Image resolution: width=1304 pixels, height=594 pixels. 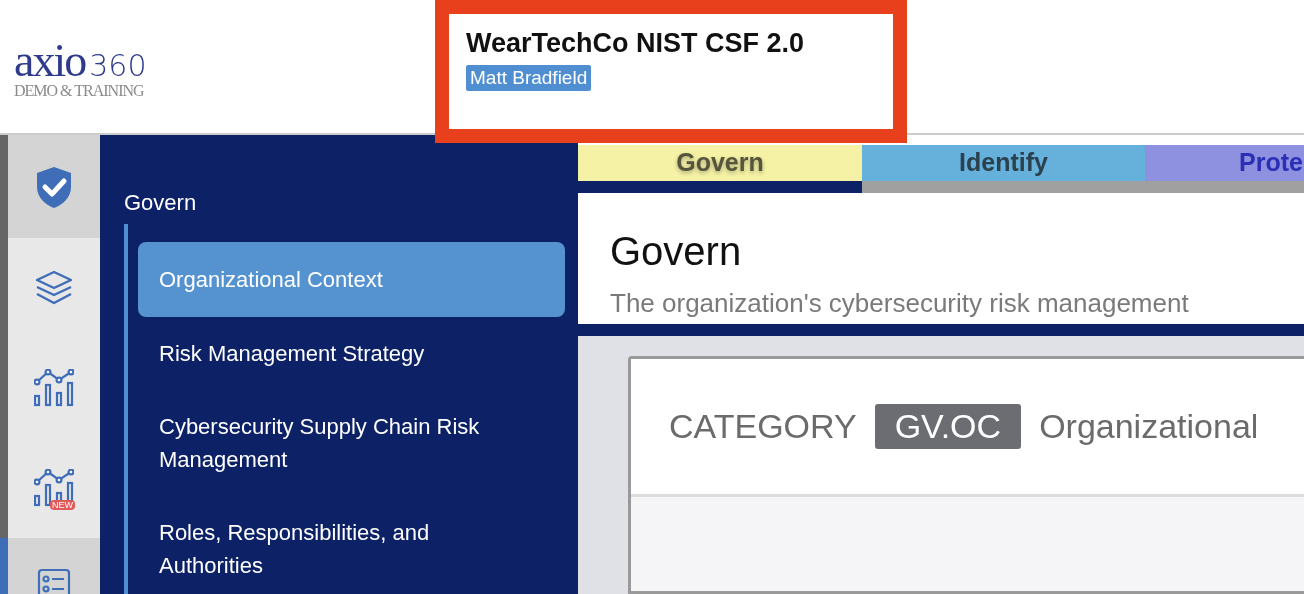 I want to click on logo-number: 360, so click(x=118, y=66).